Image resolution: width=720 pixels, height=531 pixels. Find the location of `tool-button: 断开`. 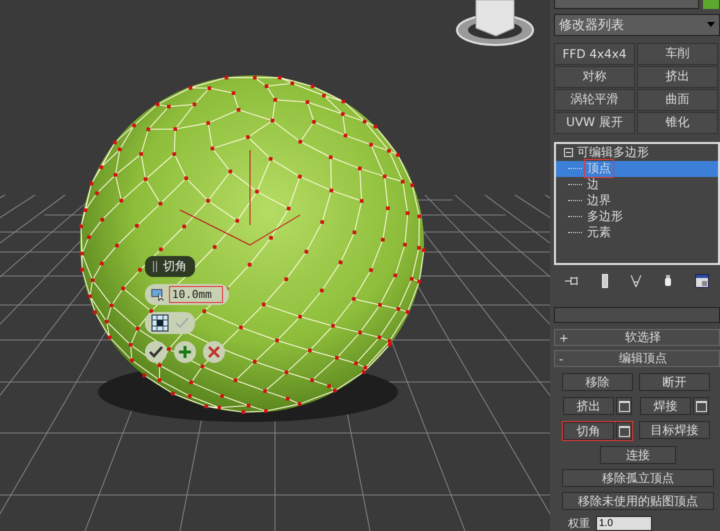

tool-button: 断开 is located at coordinates (674, 382).